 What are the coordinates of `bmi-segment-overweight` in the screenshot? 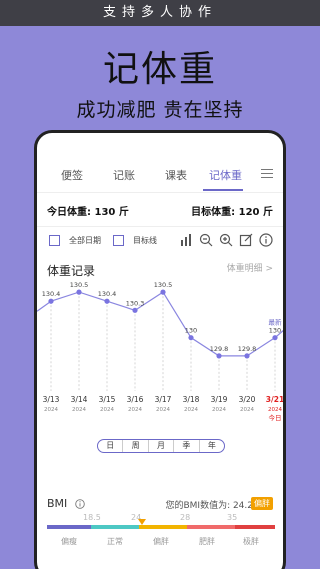 It's located at (163, 527).